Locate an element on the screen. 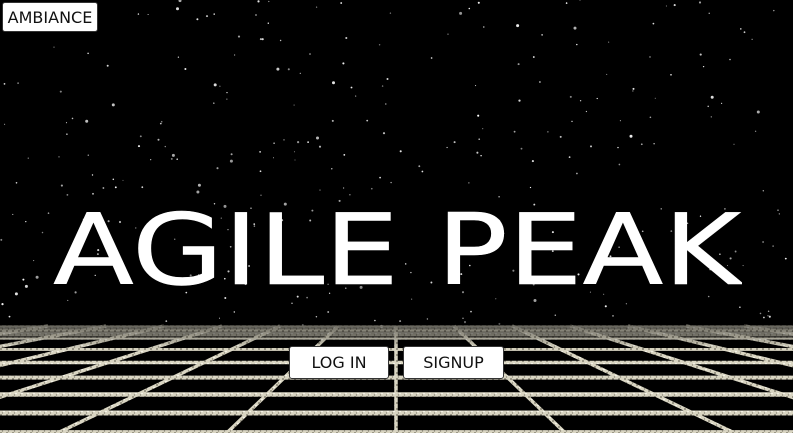  ambiance-button: AMBIANCE is located at coordinates (50, 17).